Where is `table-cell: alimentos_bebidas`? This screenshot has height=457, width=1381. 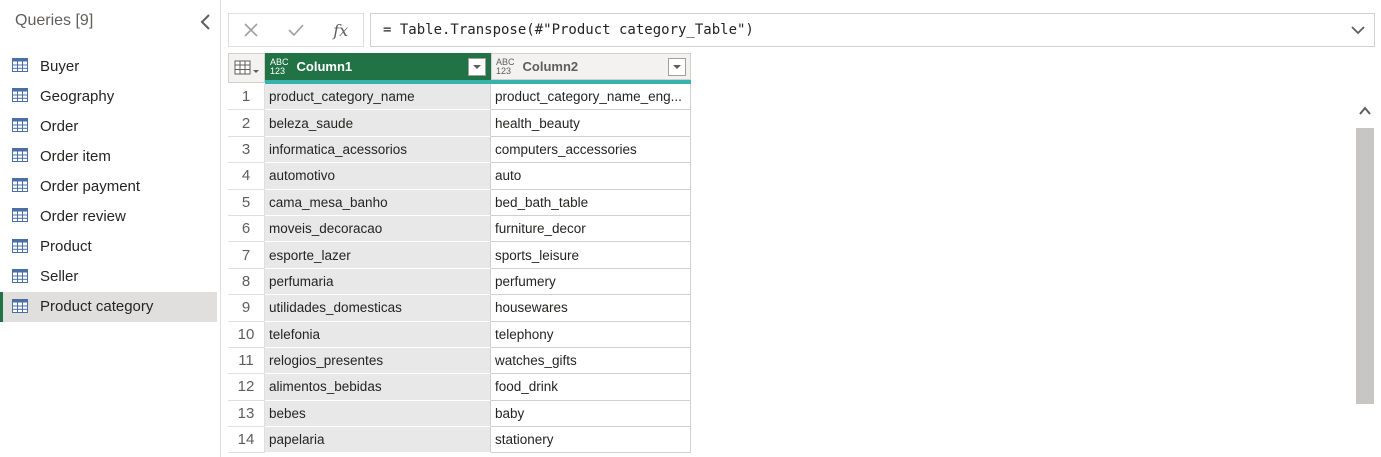 table-cell: alimentos_bebidas is located at coordinates (378, 387).